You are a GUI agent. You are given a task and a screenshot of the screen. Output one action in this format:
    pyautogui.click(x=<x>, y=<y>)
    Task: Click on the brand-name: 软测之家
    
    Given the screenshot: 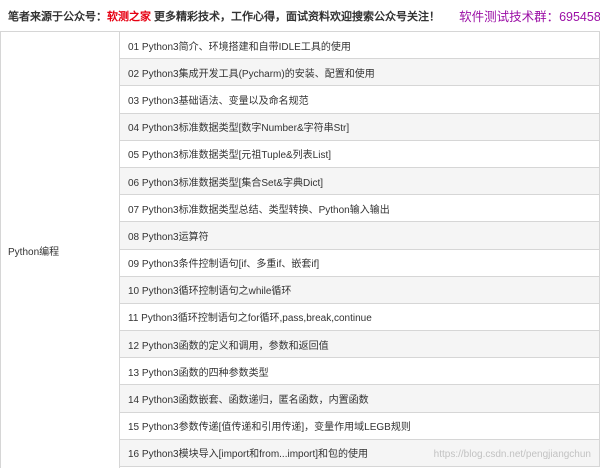 What is the action you would take?
    pyautogui.click(x=129, y=16)
    